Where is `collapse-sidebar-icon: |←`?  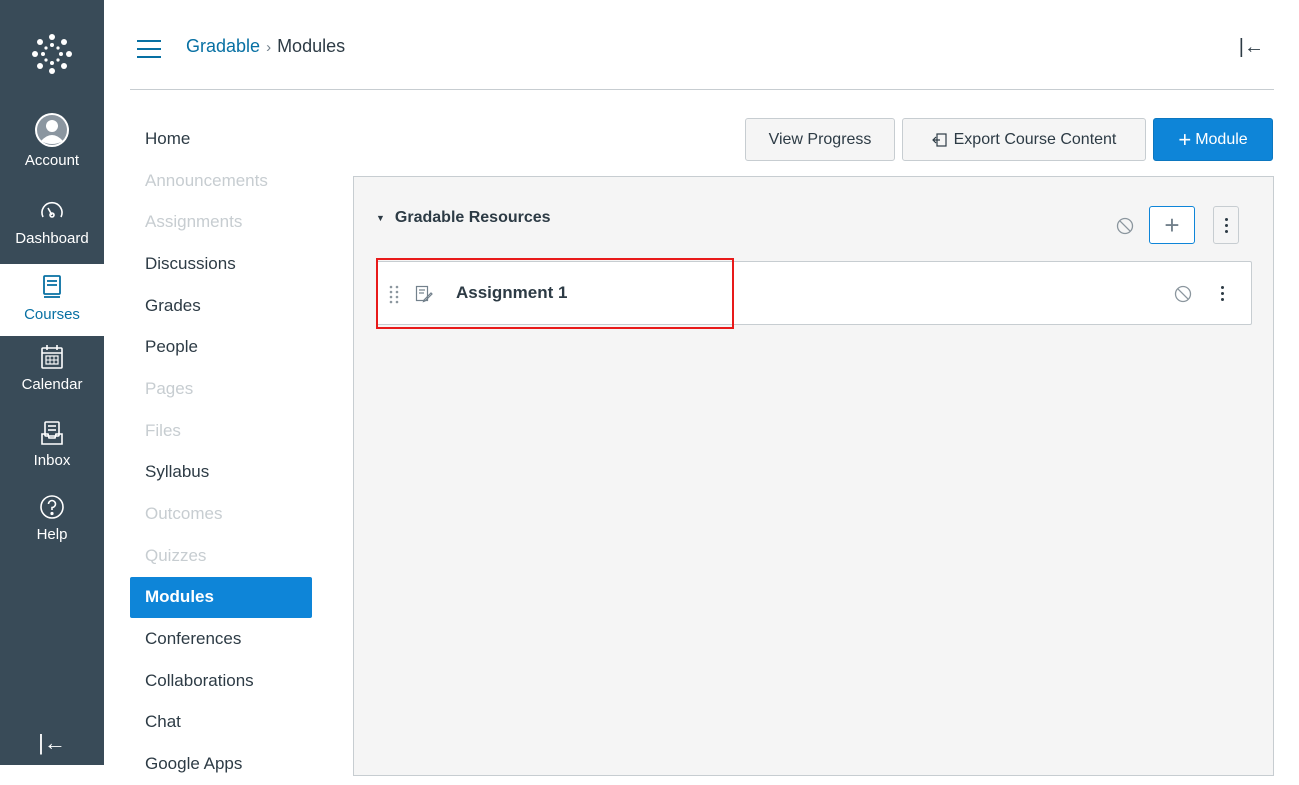 collapse-sidebar-icon: |← is located at coordinates (1251, 47).